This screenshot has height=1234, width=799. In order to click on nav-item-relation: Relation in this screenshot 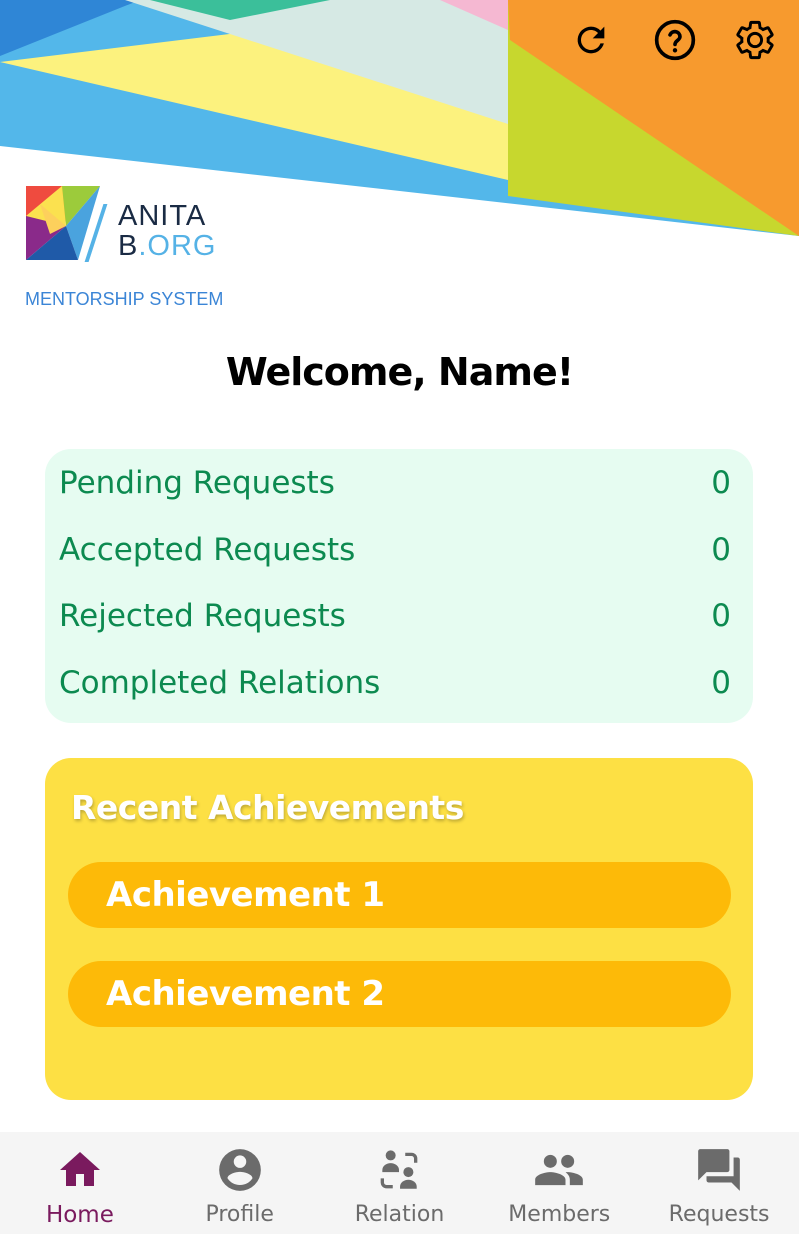, I will do `click(400, 1183)`.